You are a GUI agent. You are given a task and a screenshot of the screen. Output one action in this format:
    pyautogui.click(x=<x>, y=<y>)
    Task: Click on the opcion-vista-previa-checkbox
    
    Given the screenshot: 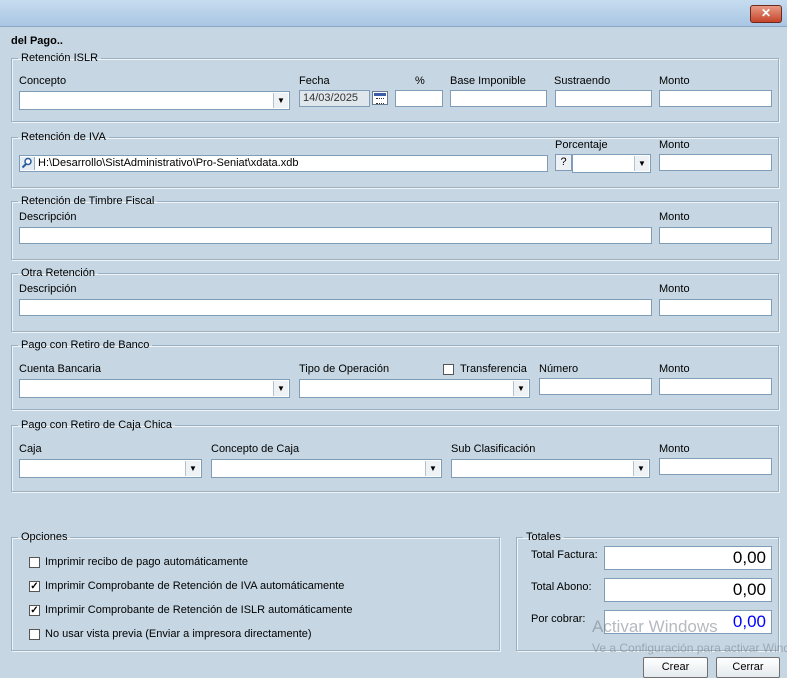 What is the action you would take?
    pyautogui.click(x=34, y=634)
    